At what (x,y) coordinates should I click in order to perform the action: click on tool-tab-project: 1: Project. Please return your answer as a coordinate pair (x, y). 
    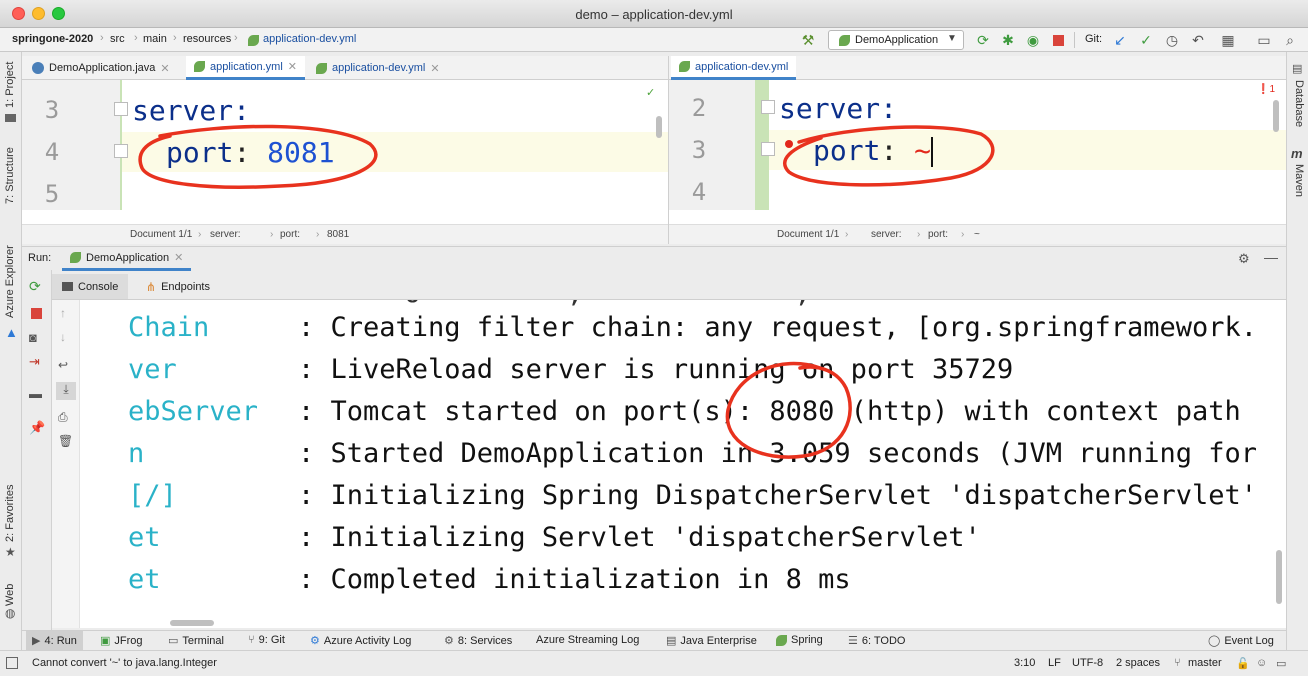
    Looking at the image, I should click on (10, 85).